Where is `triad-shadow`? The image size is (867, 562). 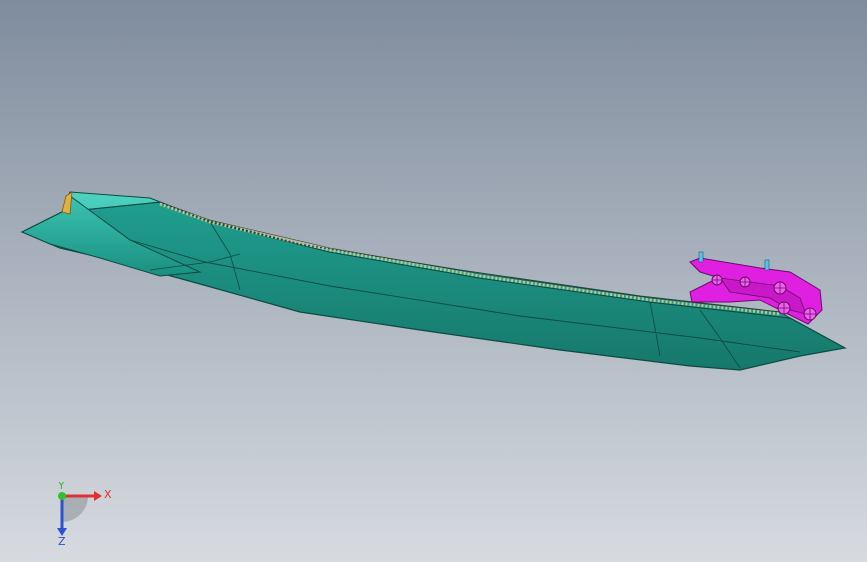 triad-shadow is located at coordinates (75, 509).